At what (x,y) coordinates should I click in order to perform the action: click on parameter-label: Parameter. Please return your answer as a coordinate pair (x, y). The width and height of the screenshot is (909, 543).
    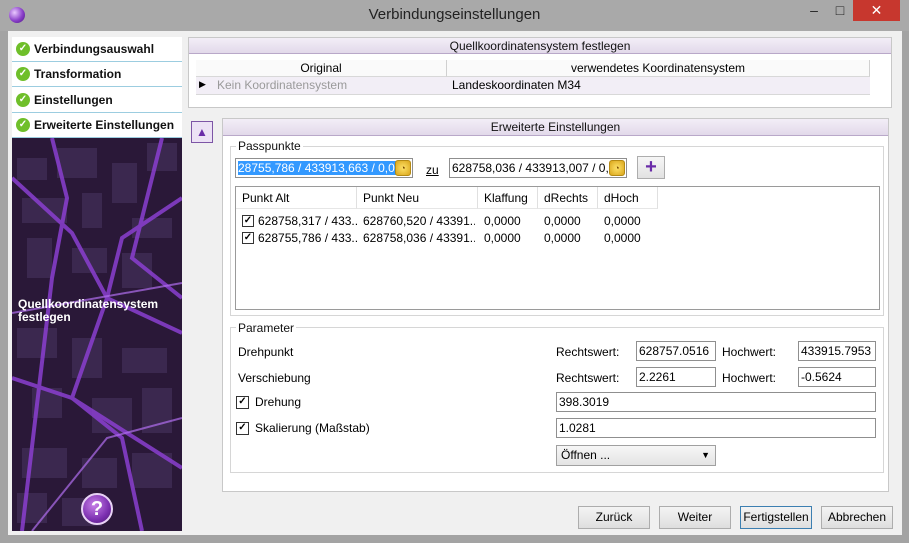
    Looking at the image, I should click on (266, 328).